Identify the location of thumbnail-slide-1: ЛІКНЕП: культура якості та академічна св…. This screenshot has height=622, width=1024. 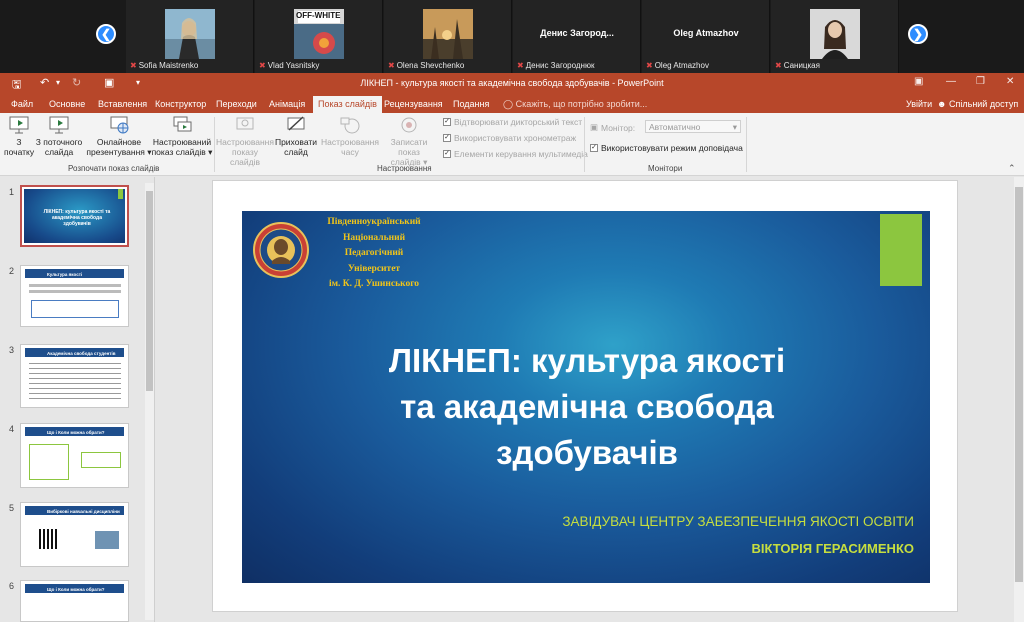
(74, 216).